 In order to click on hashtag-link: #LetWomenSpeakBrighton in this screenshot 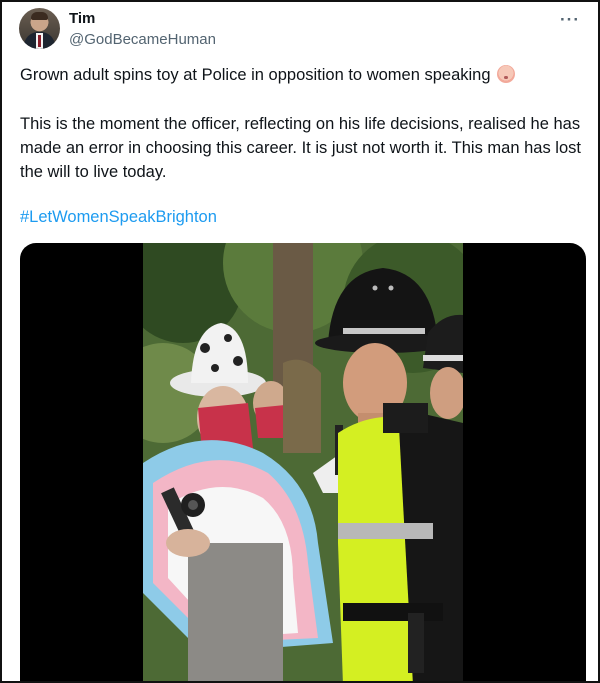, I will do `click(118, 217)`.